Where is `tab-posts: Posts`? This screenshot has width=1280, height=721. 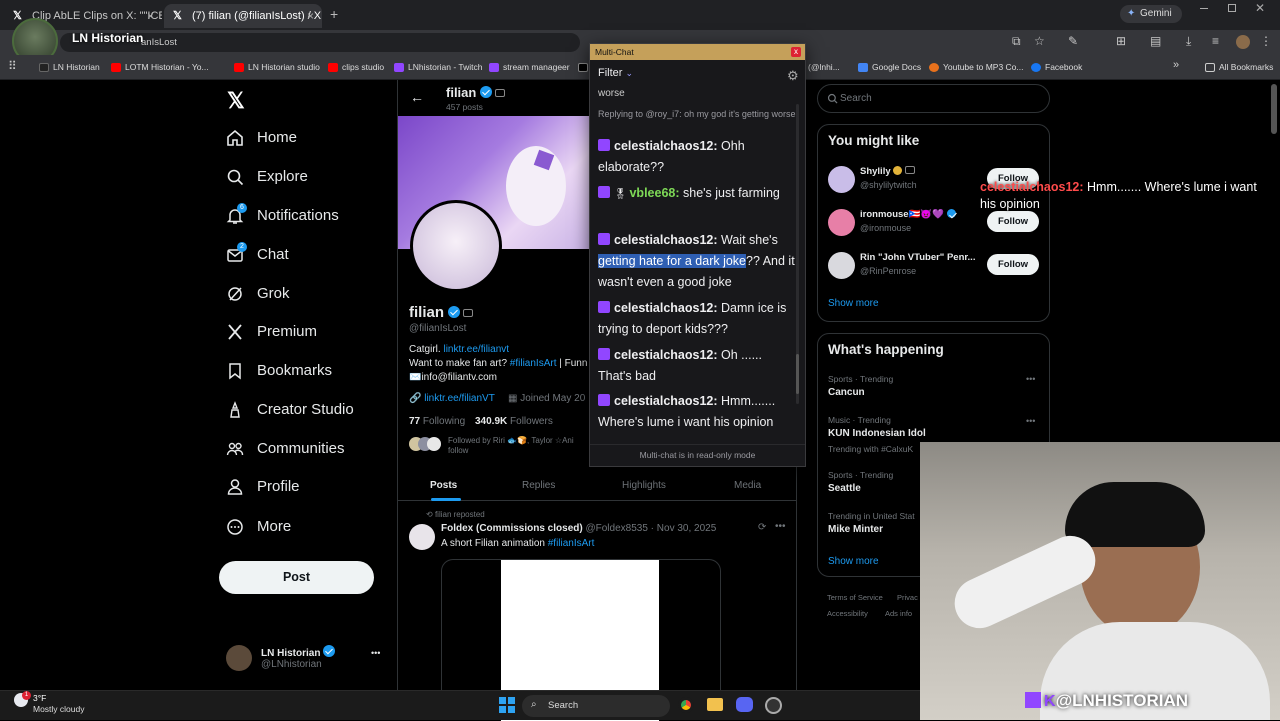 tab-posts: Posts is located at coordinates (443, 485).